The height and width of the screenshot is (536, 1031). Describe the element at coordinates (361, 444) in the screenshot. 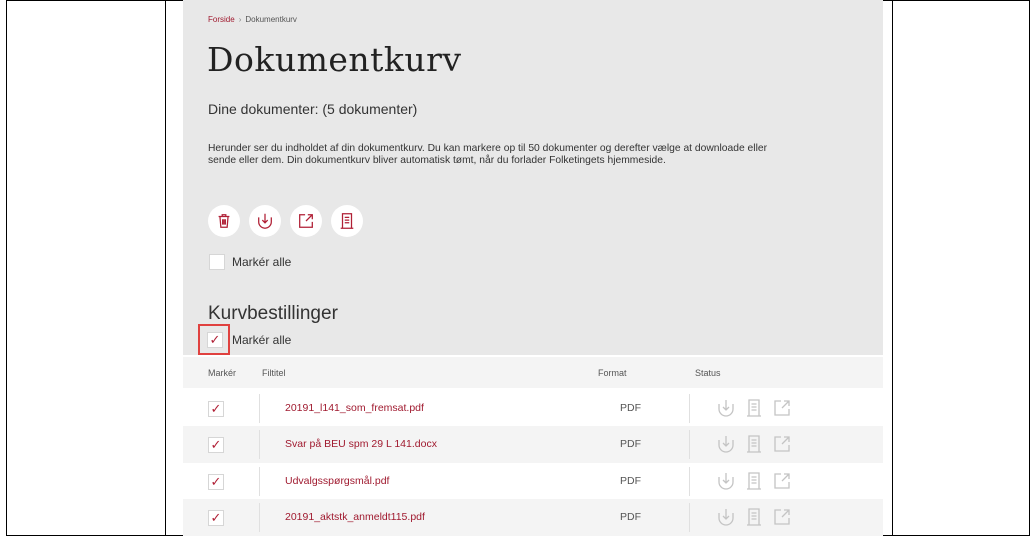

I see `file-link: Svar på BEU spm 29 L 141.docx` at that location.